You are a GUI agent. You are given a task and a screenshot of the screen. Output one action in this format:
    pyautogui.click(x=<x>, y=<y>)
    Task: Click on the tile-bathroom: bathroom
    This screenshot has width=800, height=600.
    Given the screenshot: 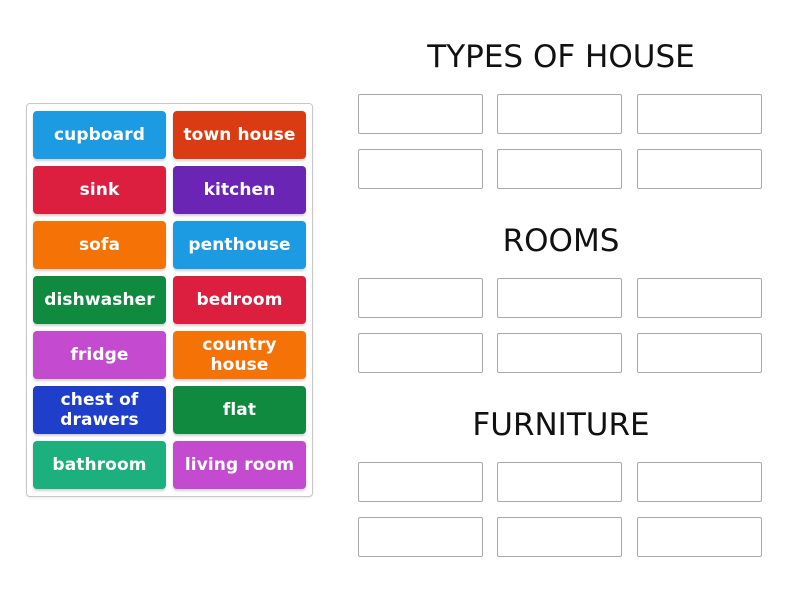 What is the action you would take?
    pyautogui.click(x=99, y=465)
    